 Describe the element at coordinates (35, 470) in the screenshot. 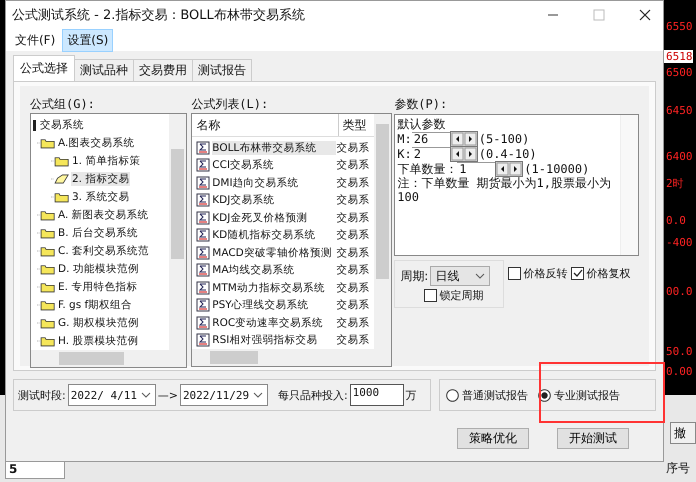

I see `number-field: 5` at that location.